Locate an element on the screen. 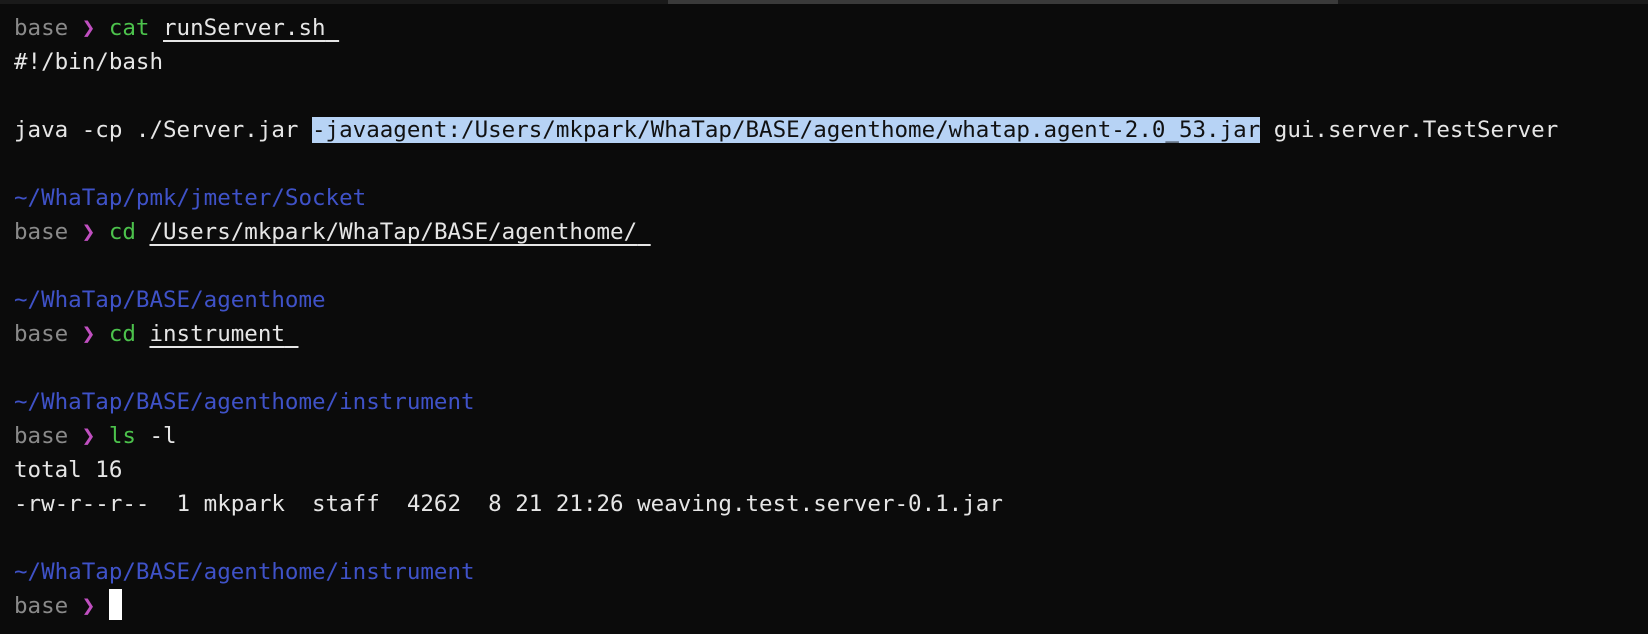 The height and width of the screenshot is (634, 1648). command-arg: -l is located at coordinates (163, 436).